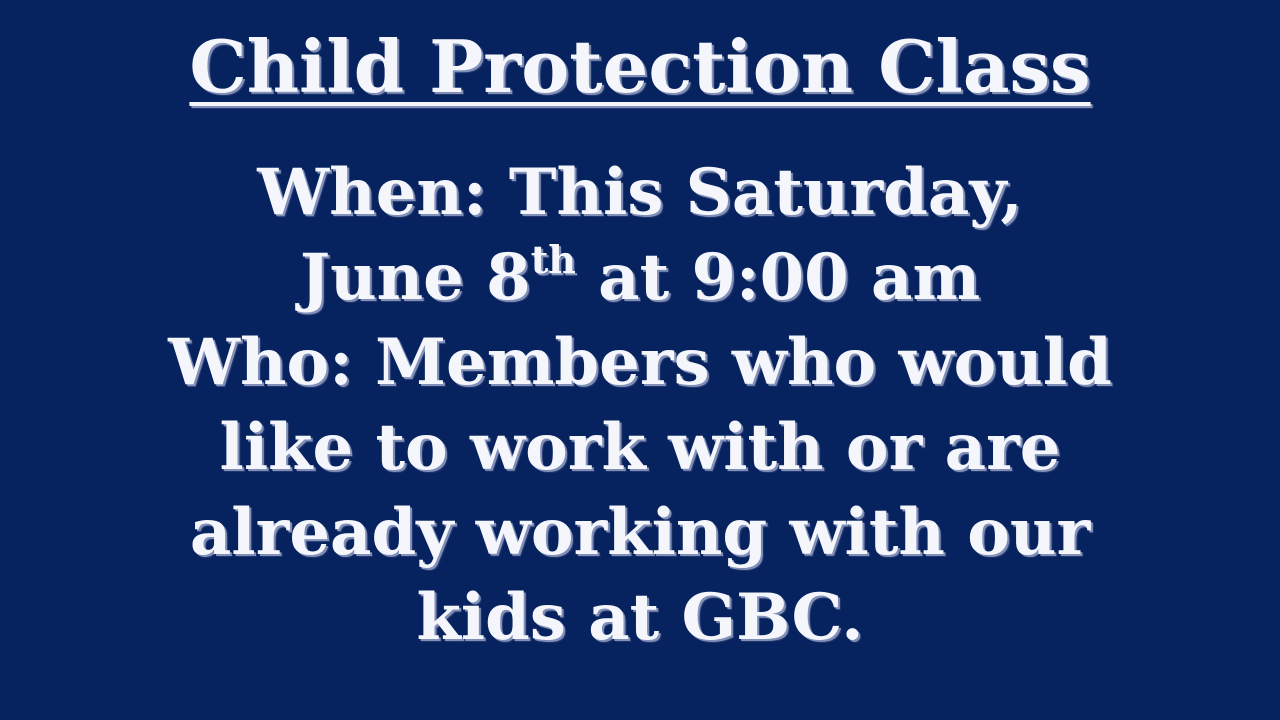 This screenshot has width=1280, height=720. I want to click on time-text: at 9:00 am, so click(778, 277).